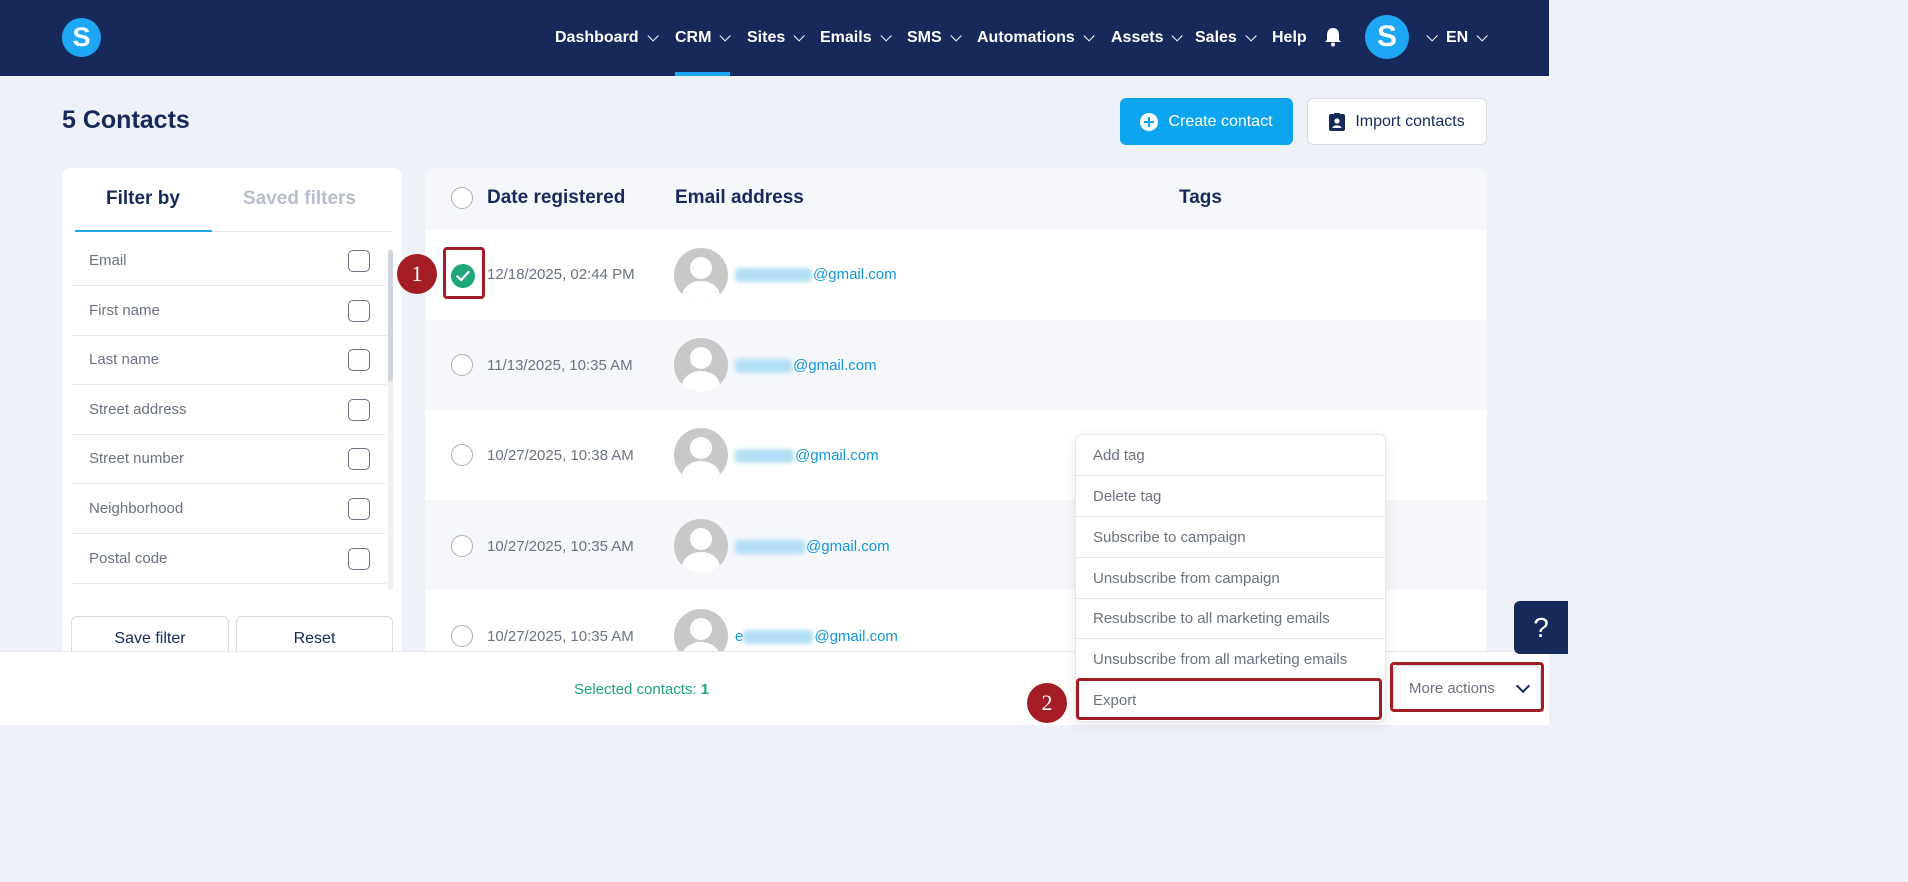 This screenshot has height=882, width=1908. Describe the element at coordinates (126, 120) in the screenshot. I see `page-title: 5 Contacts` at that location.